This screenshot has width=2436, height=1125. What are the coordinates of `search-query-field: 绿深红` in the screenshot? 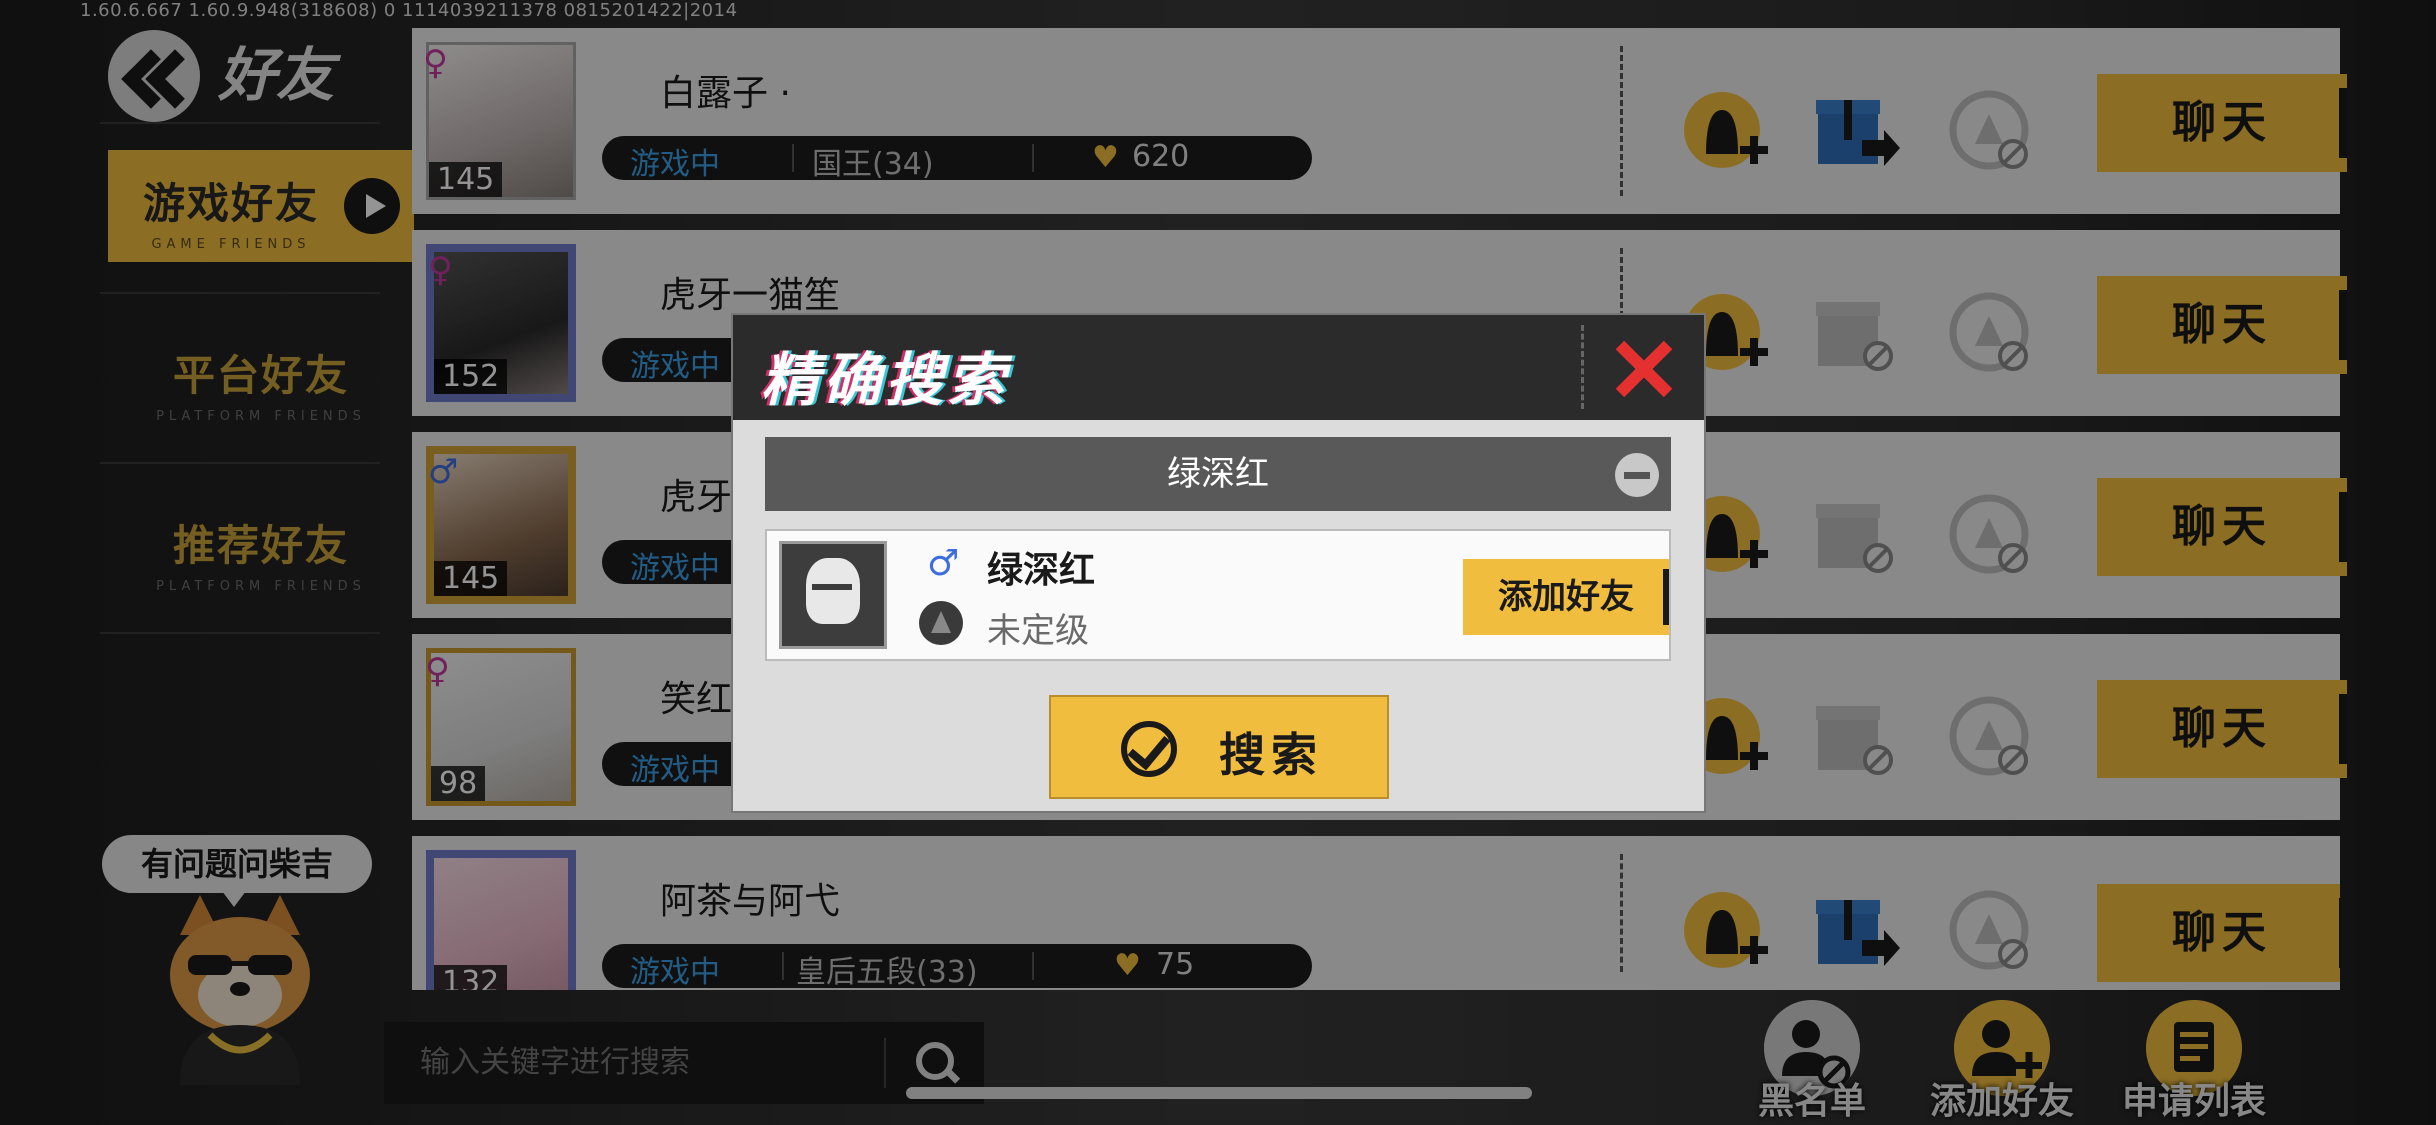 It's located at (1218, 474).